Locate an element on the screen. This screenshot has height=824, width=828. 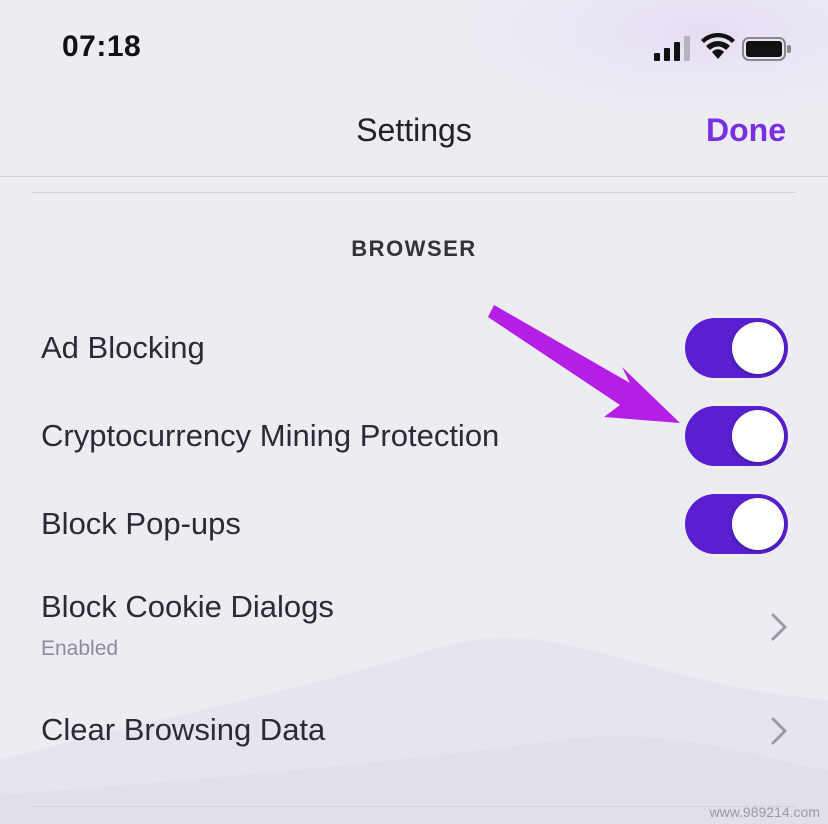
cryptocurrency-mining-protection-toggle is located at coordinates (736, 436).